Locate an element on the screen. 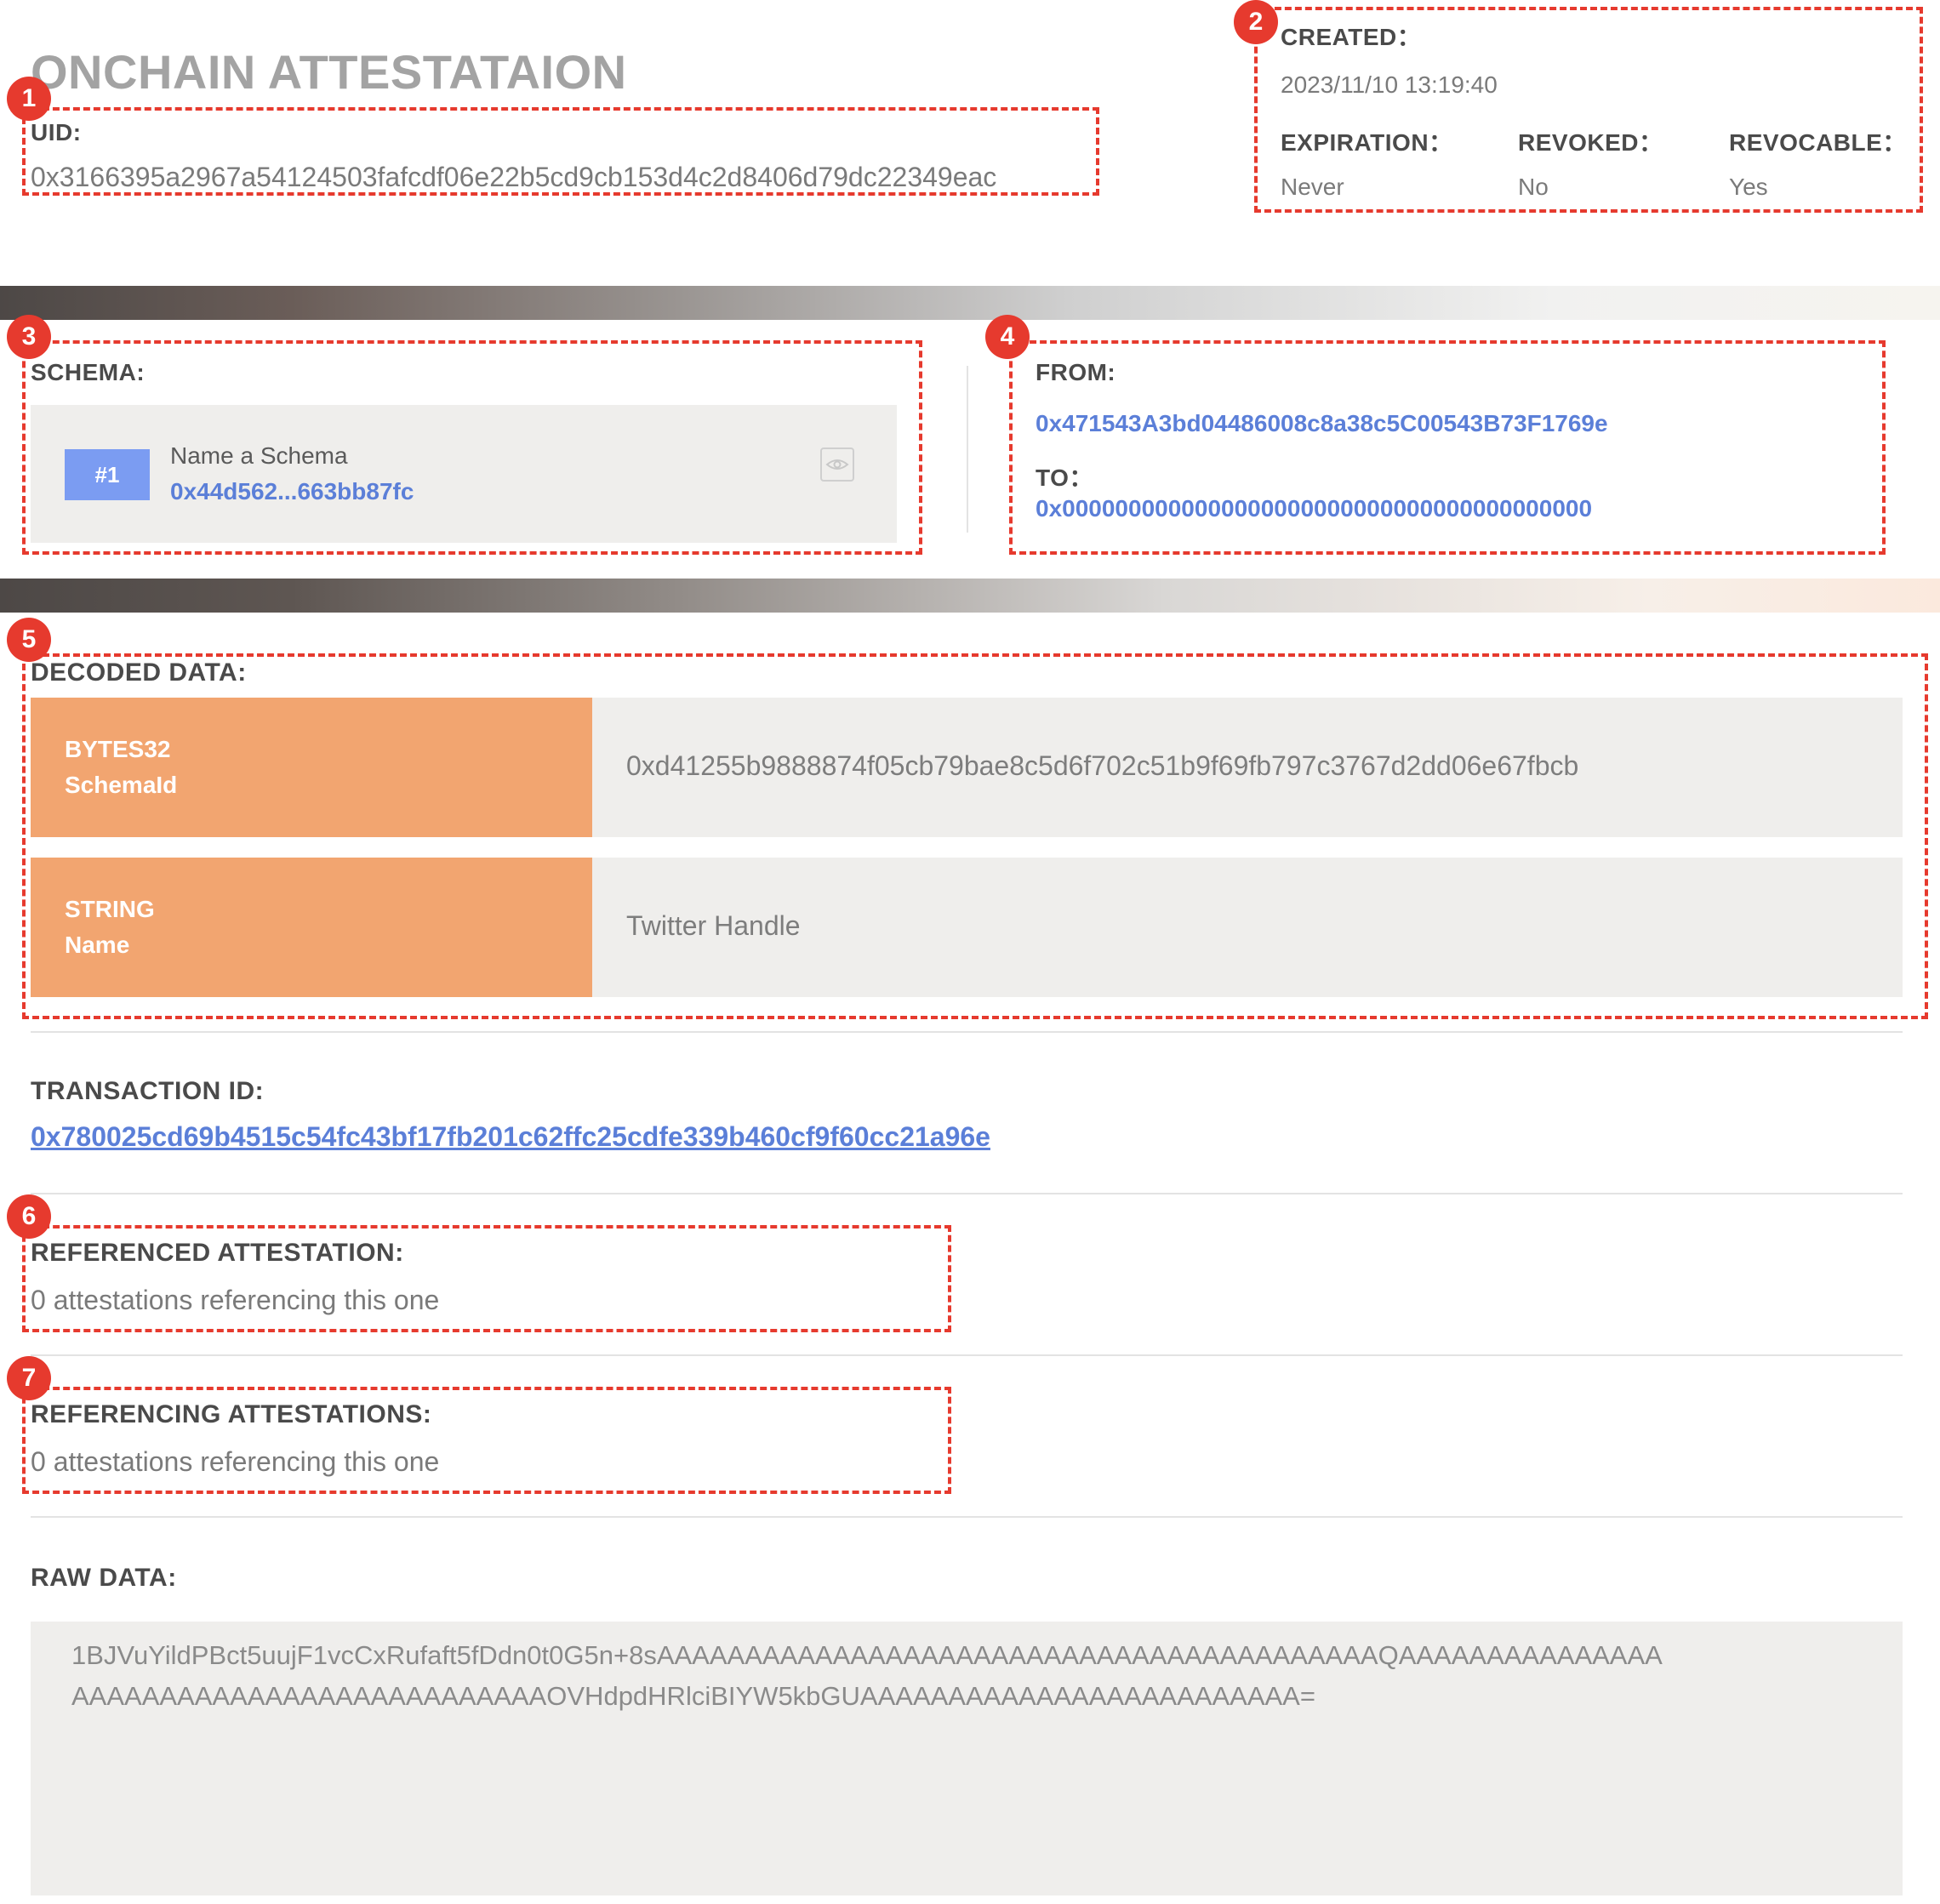 The width and height of the screenshot is (1940, 1904). referencing-attestations-value: 0 attestations referencing this one is located at coordinates (236, 1461).